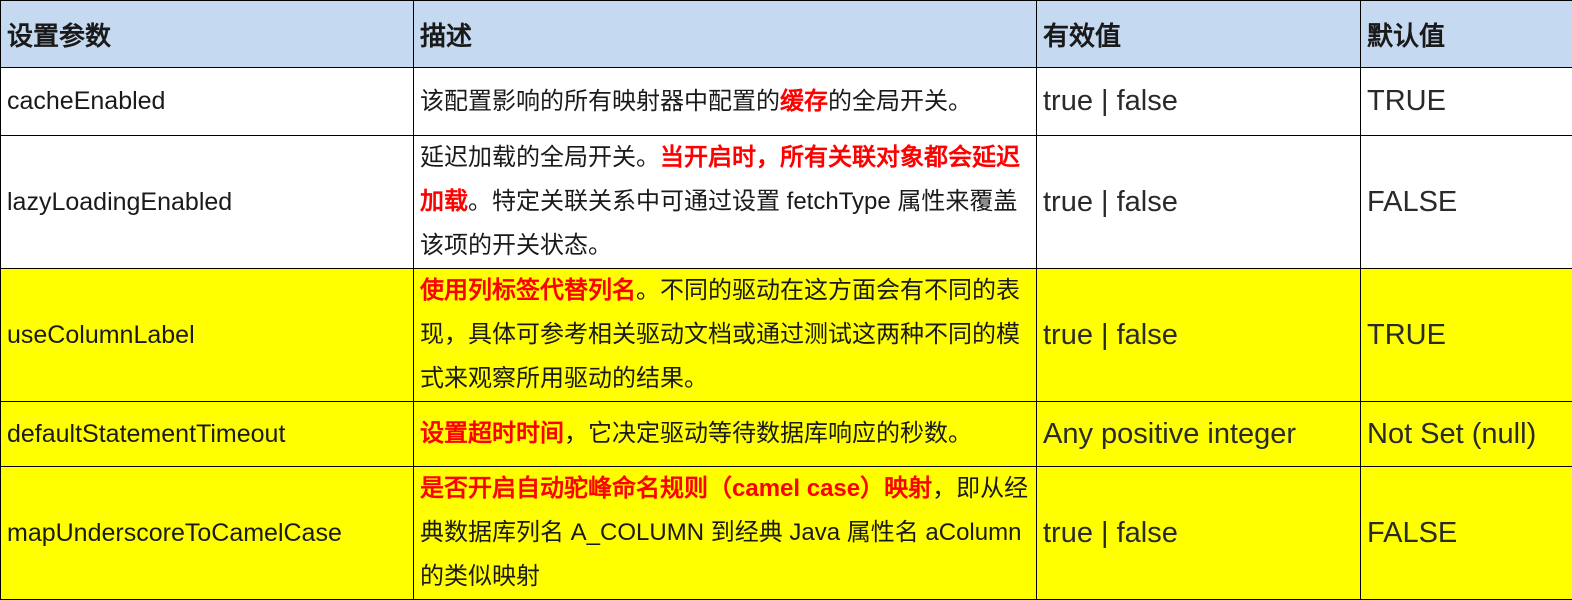 This screenshot has height=600, width=1572. What do you see at coordinates (804, 101) in the screenshot?
I see `description-emphasis: 缓存` at bounding box center [804, 101].